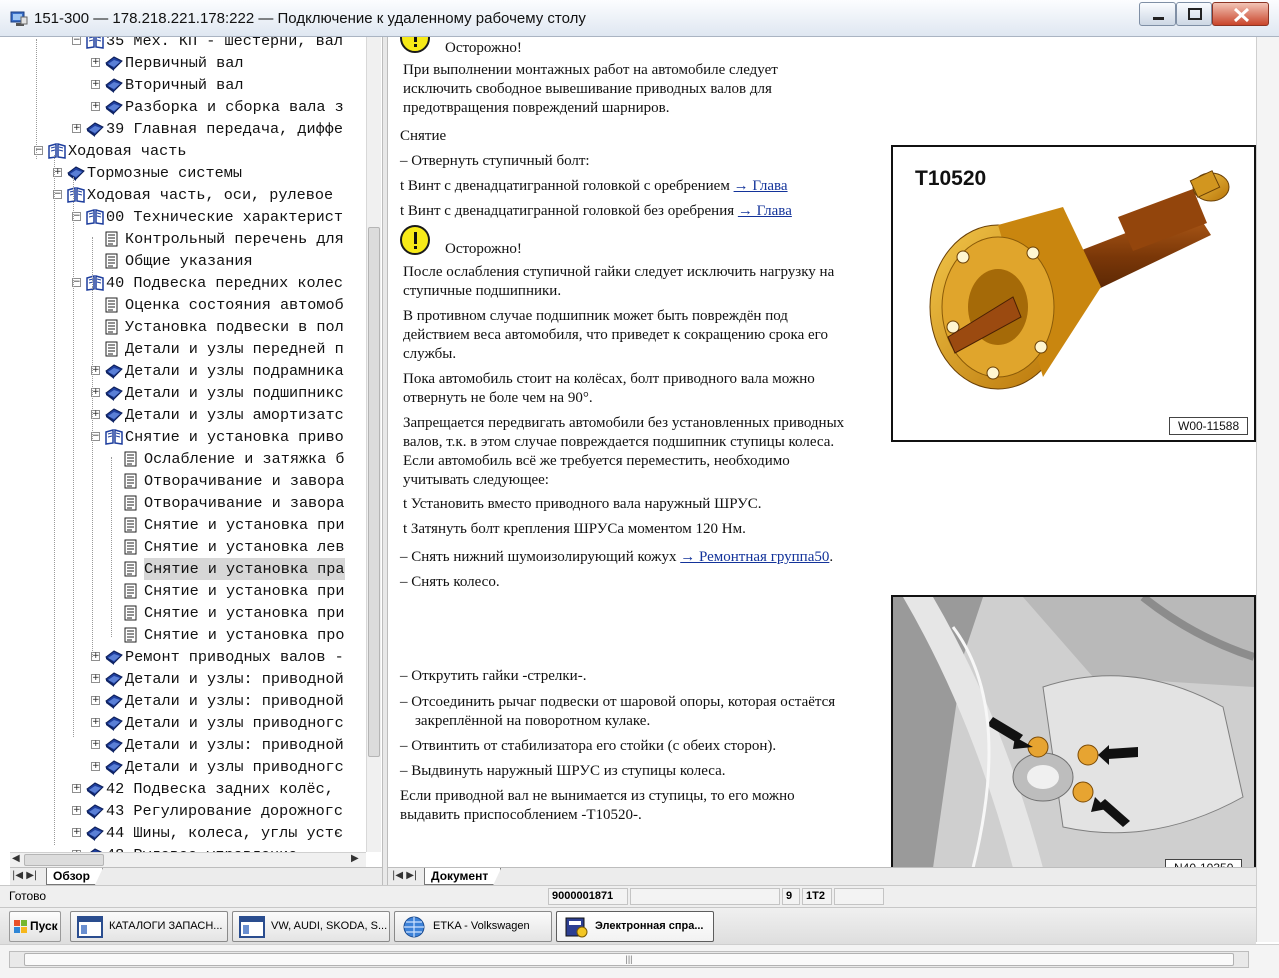 The image size is (1279, 978). What do you see at coordinates (234, 327) in the screenshot?
I see `tree-item-label: Установка подвески в пол` at bounding box center [234, 327].